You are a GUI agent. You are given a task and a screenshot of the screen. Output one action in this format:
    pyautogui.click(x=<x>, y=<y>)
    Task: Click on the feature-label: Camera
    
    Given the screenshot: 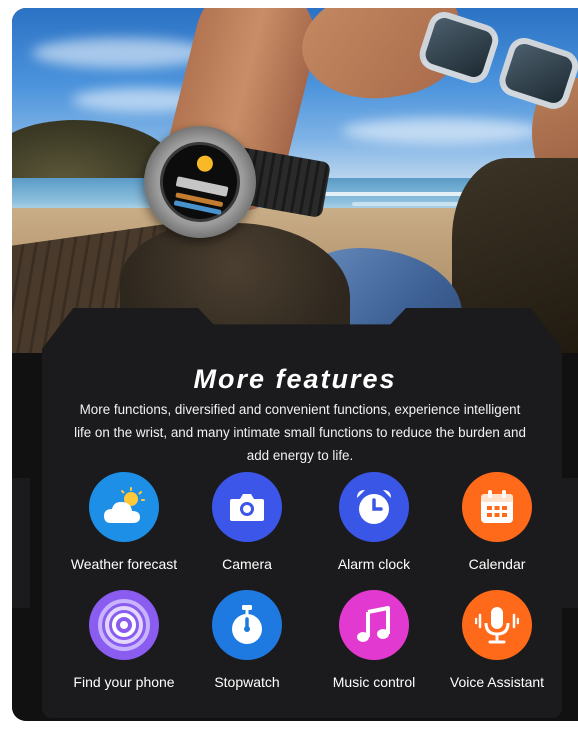 What is the action you would take?
    pyautogui.click(x=247, y=564)
    